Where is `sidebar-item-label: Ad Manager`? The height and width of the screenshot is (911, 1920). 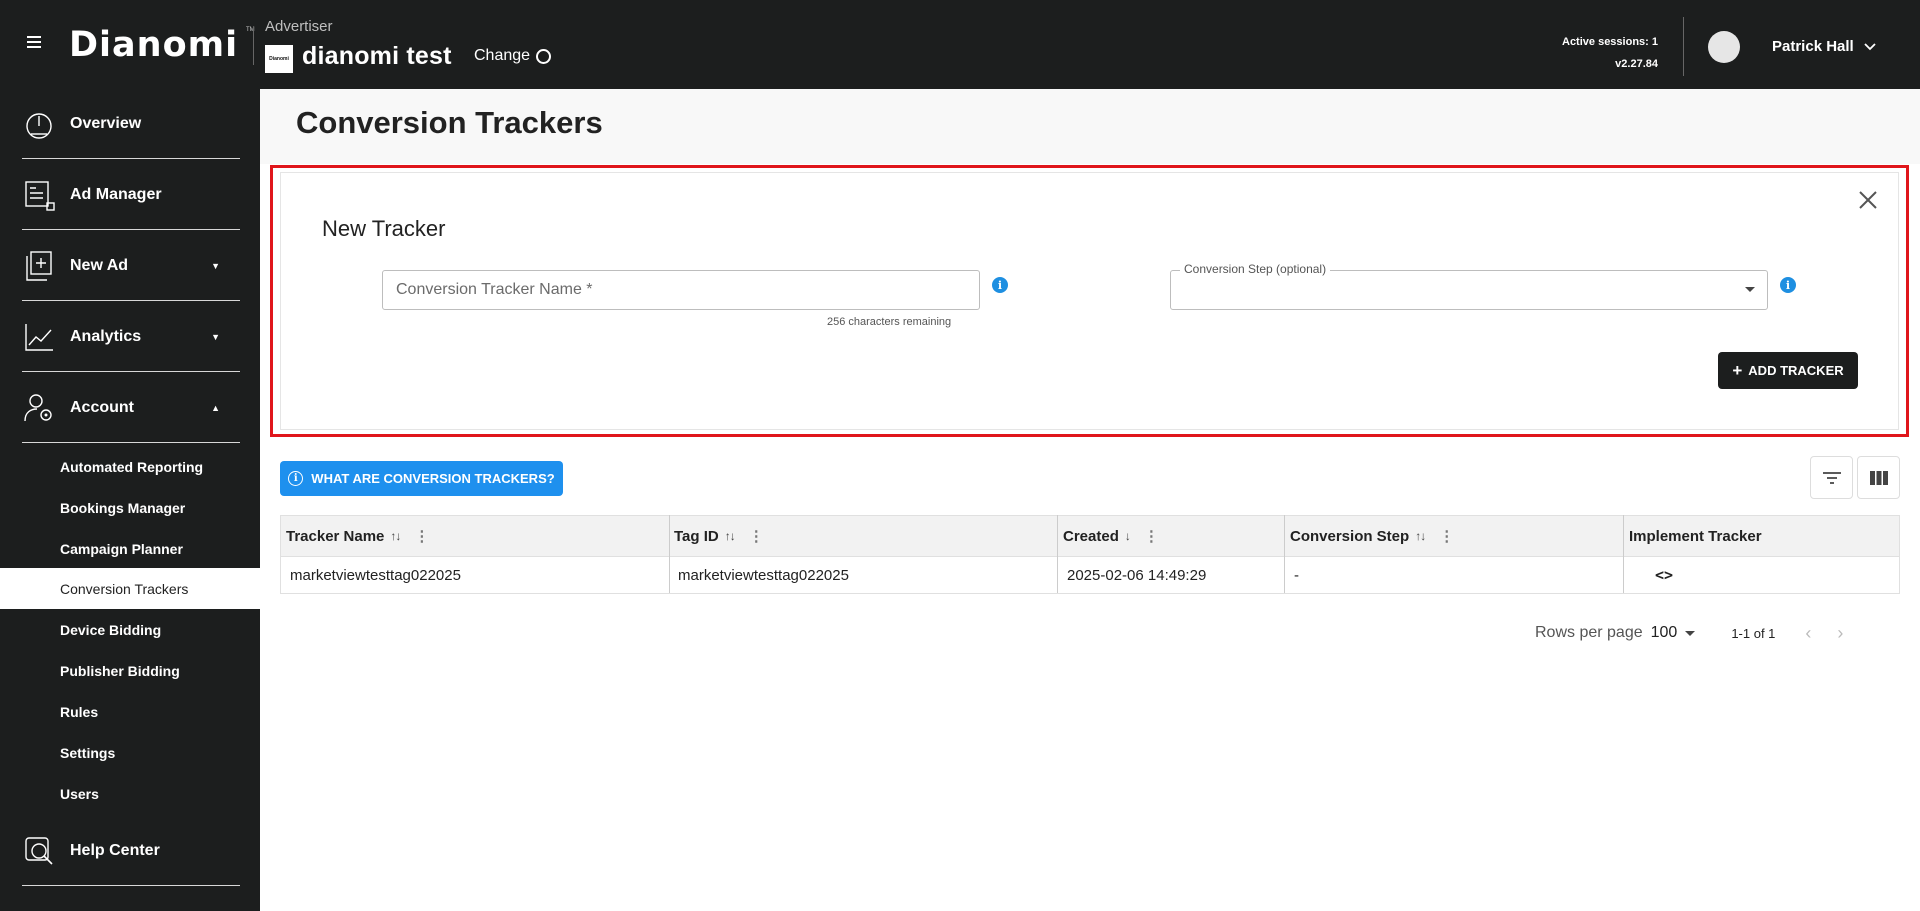
sidebar-item-label: Ad Manager is located at coordinates (116, 194).